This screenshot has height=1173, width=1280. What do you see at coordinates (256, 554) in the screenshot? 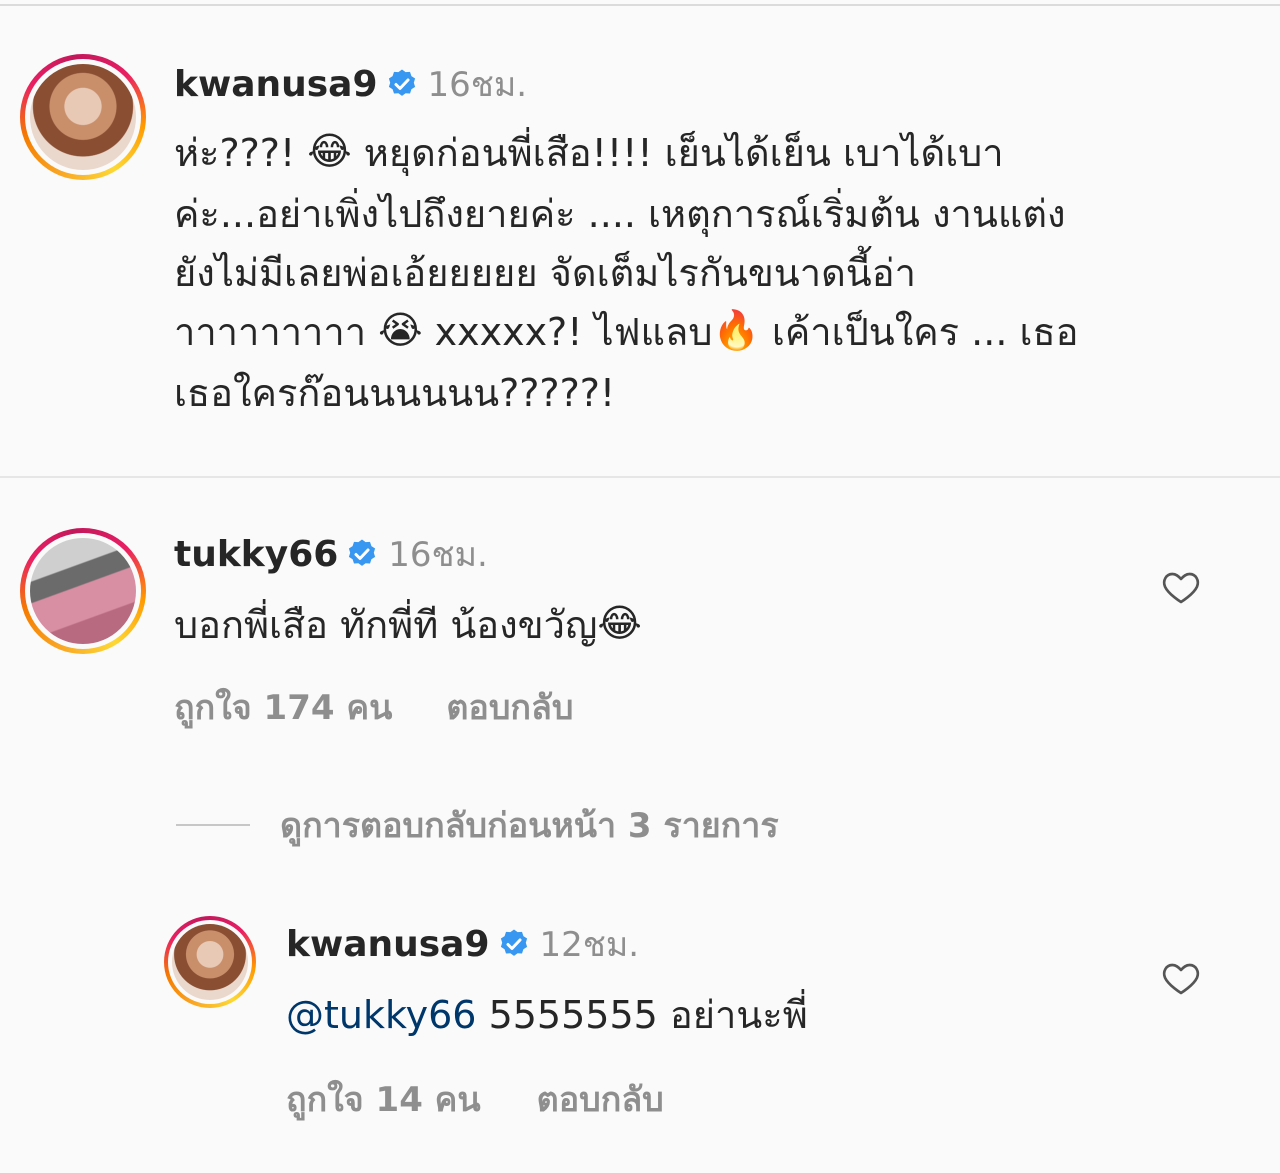
I see `username: tukky66` at bounding box center [256, 554].